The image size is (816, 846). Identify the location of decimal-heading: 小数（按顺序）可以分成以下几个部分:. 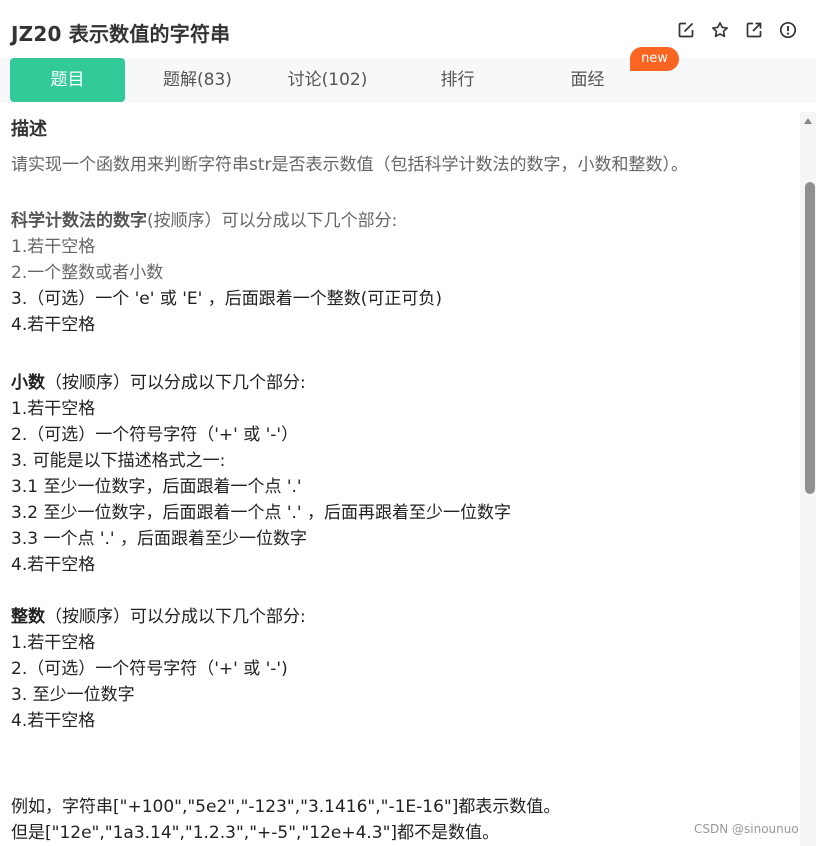
(401, 383).